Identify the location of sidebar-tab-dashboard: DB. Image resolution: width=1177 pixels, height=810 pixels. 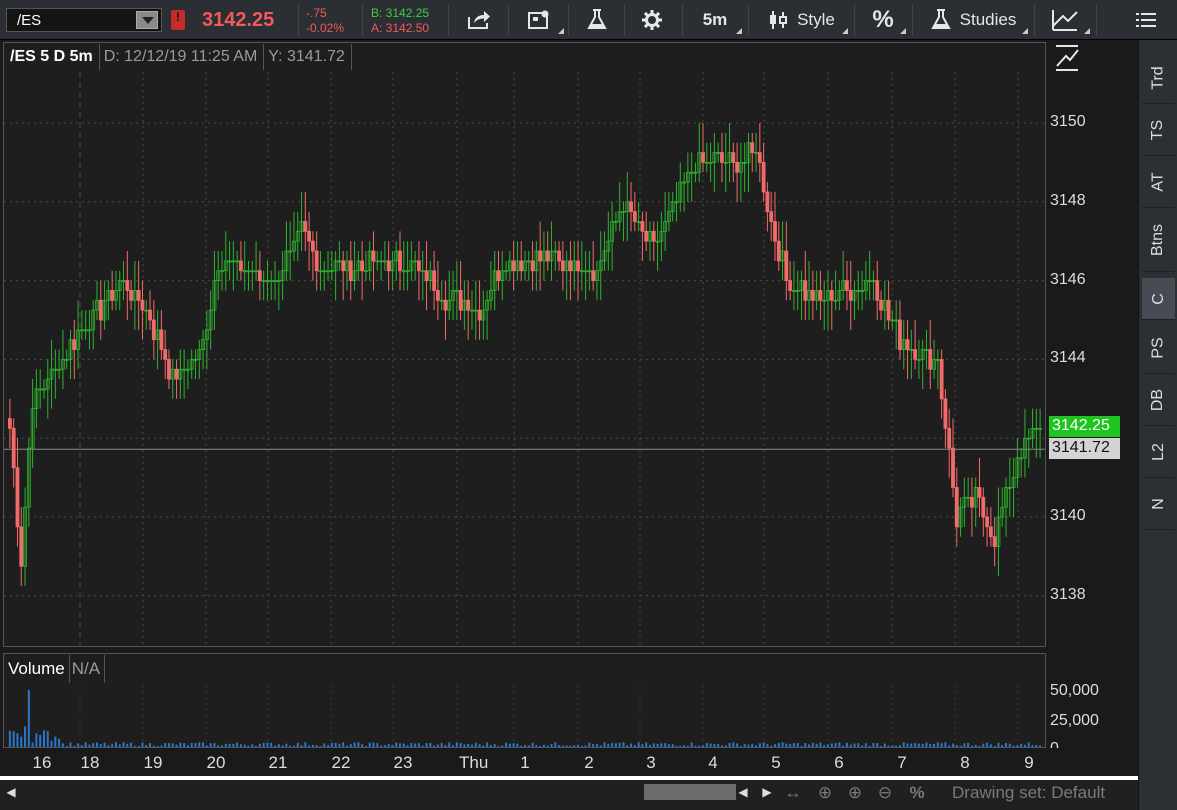
(1158, 400).